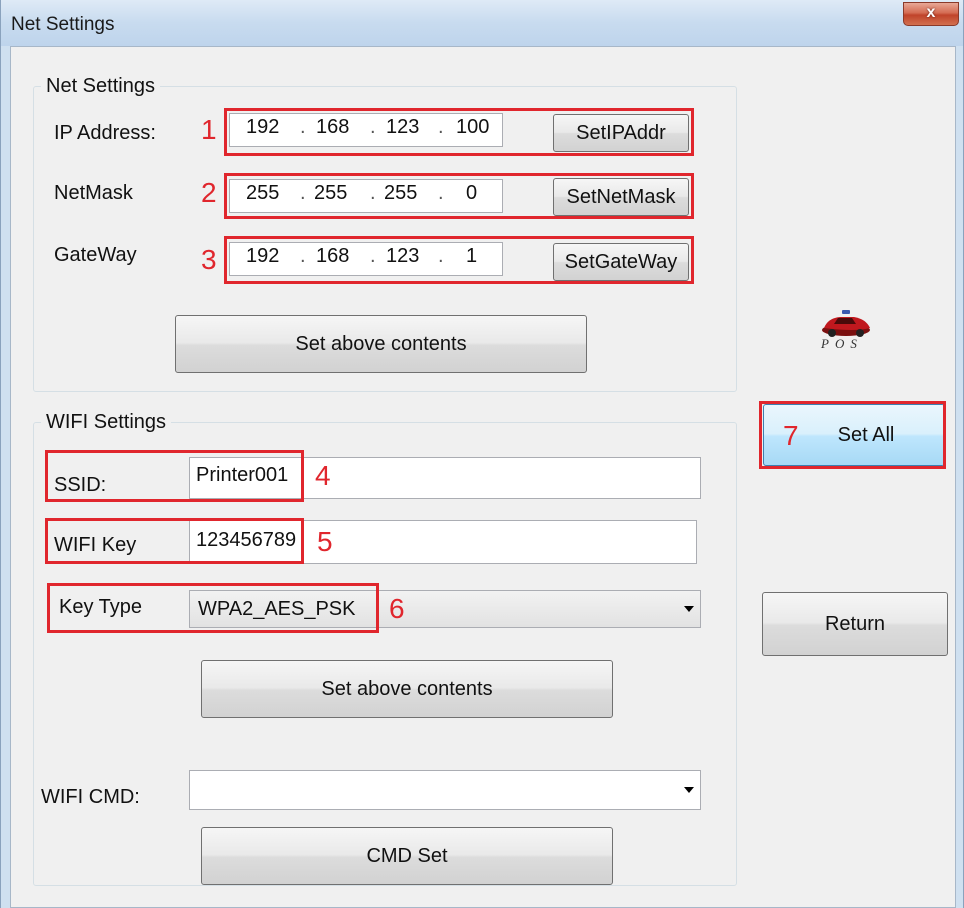  Describe the element at coordinates (331, 193) in the screenshot. I see `netmask-octet-2: 255` at that location.